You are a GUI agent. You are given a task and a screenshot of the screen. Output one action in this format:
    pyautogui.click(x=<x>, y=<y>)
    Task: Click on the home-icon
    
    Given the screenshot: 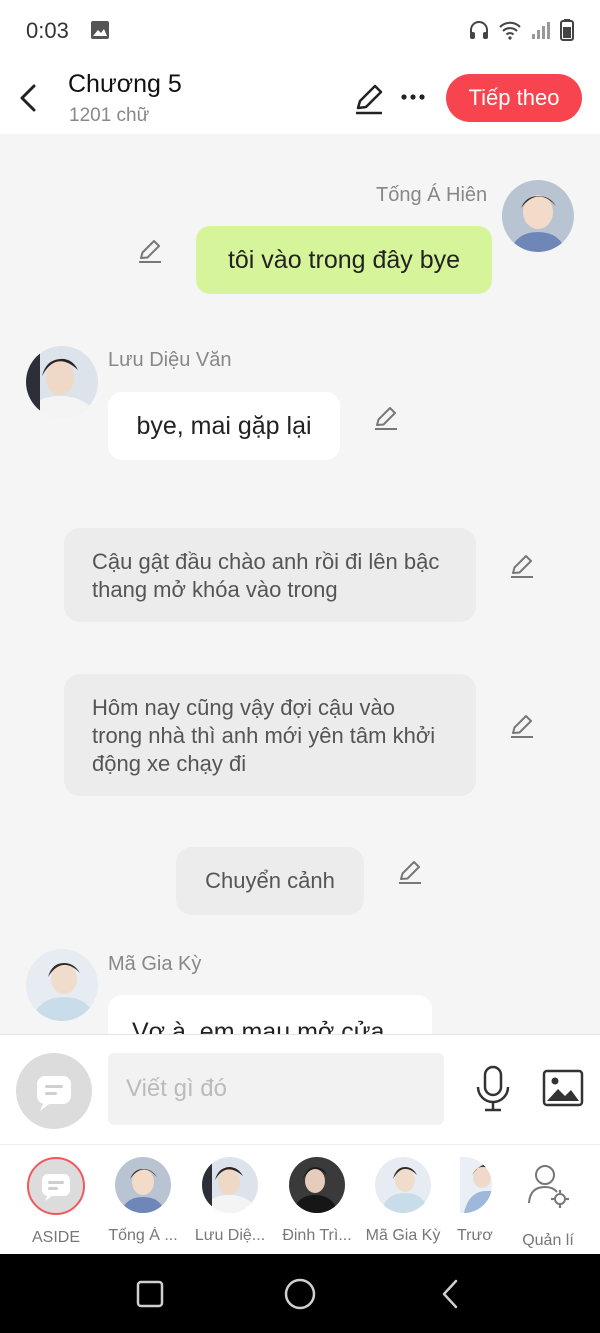 What is the action you would take?
    pyautogui.click(x=300, y=1294)
    